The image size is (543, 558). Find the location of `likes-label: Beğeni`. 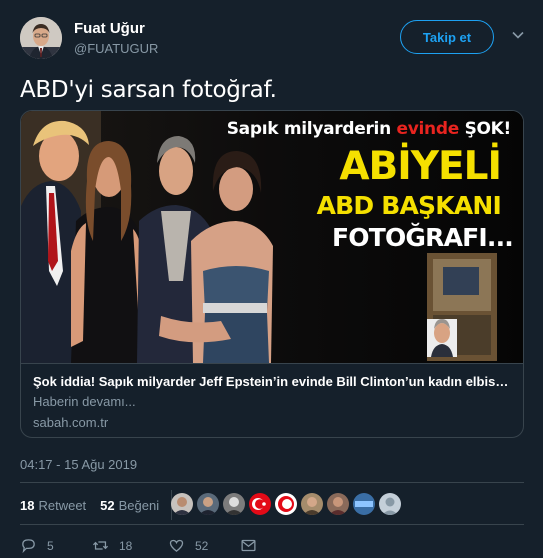

likes-label: Beğeni is located at coordinates (139, 505).